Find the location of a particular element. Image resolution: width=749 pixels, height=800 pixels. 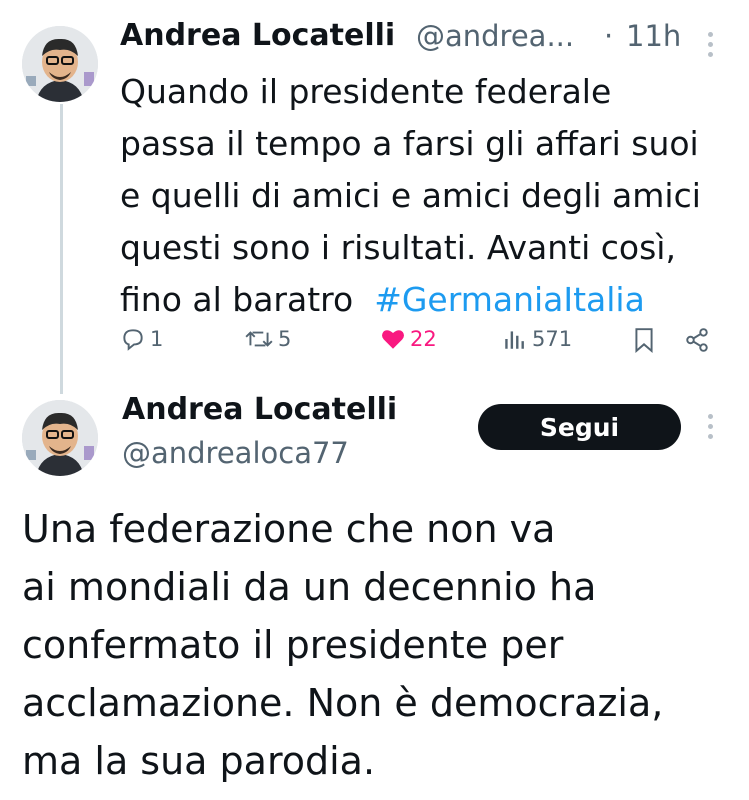

tweet-text-line: passa il tempo a farsi gli affari suoi is located at coordinates (409, 143).